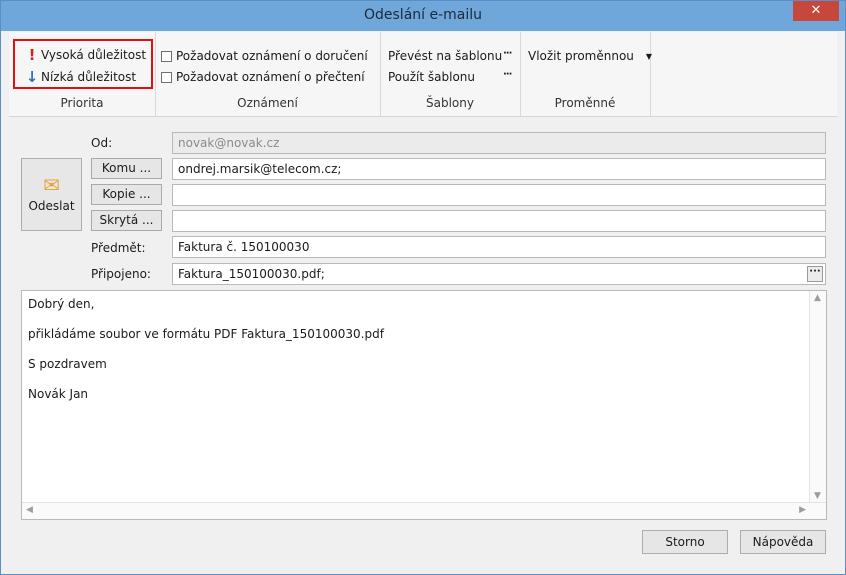 The image size is (846, 575). I want to click on notifications-group-label: Oznámení, so click(267, 103).